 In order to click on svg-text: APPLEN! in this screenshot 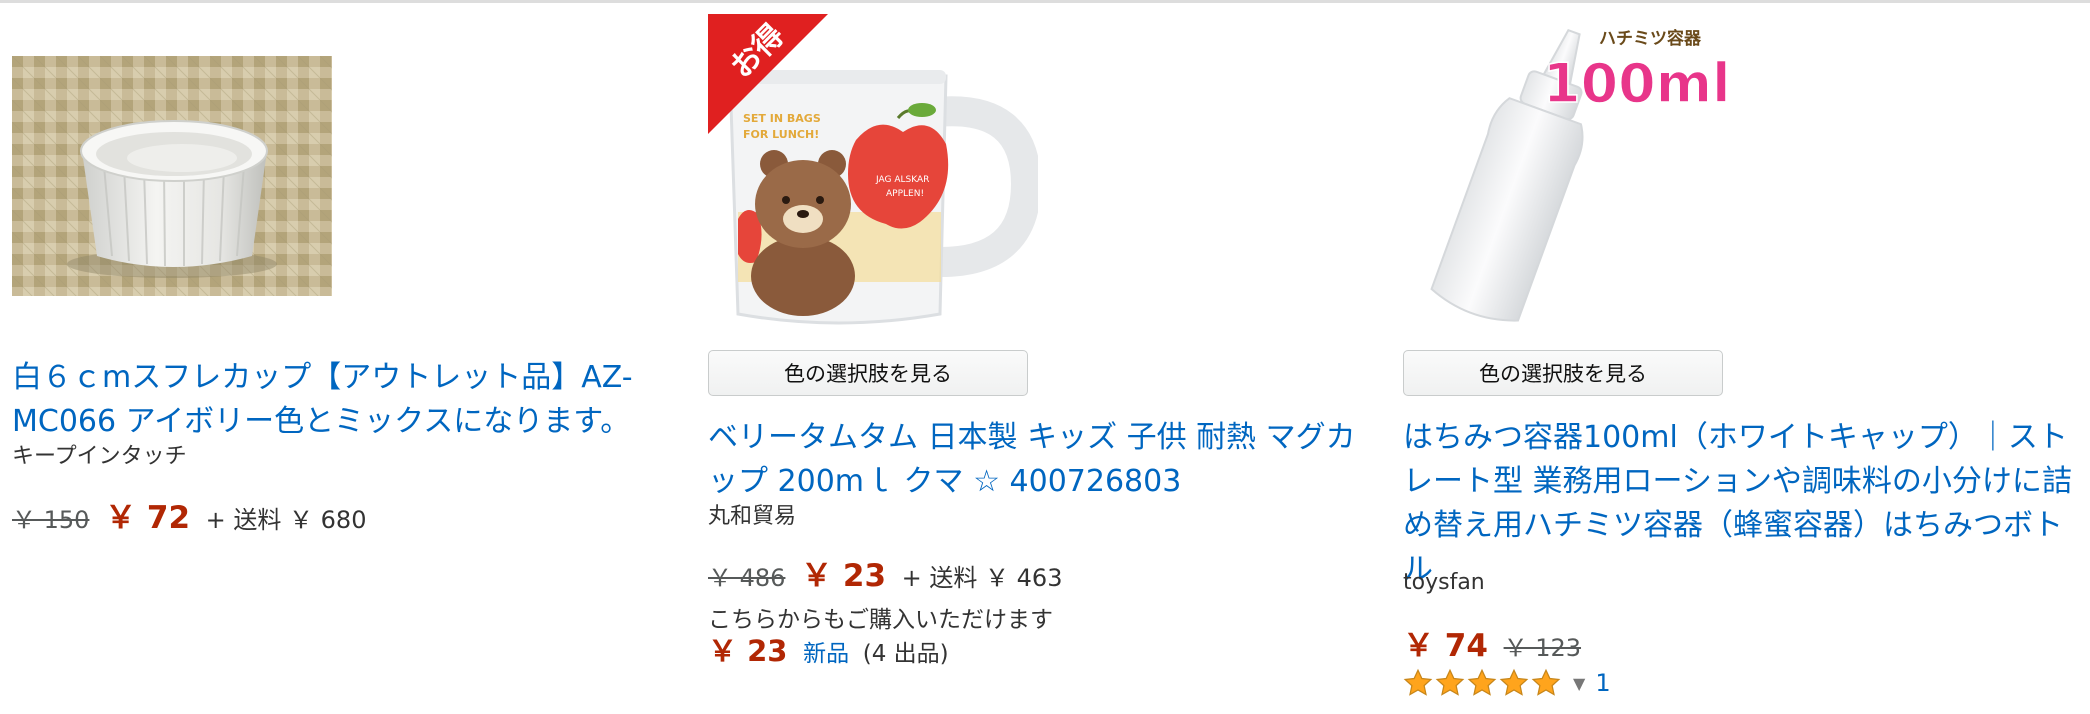, I will do `click(905, 194)`.